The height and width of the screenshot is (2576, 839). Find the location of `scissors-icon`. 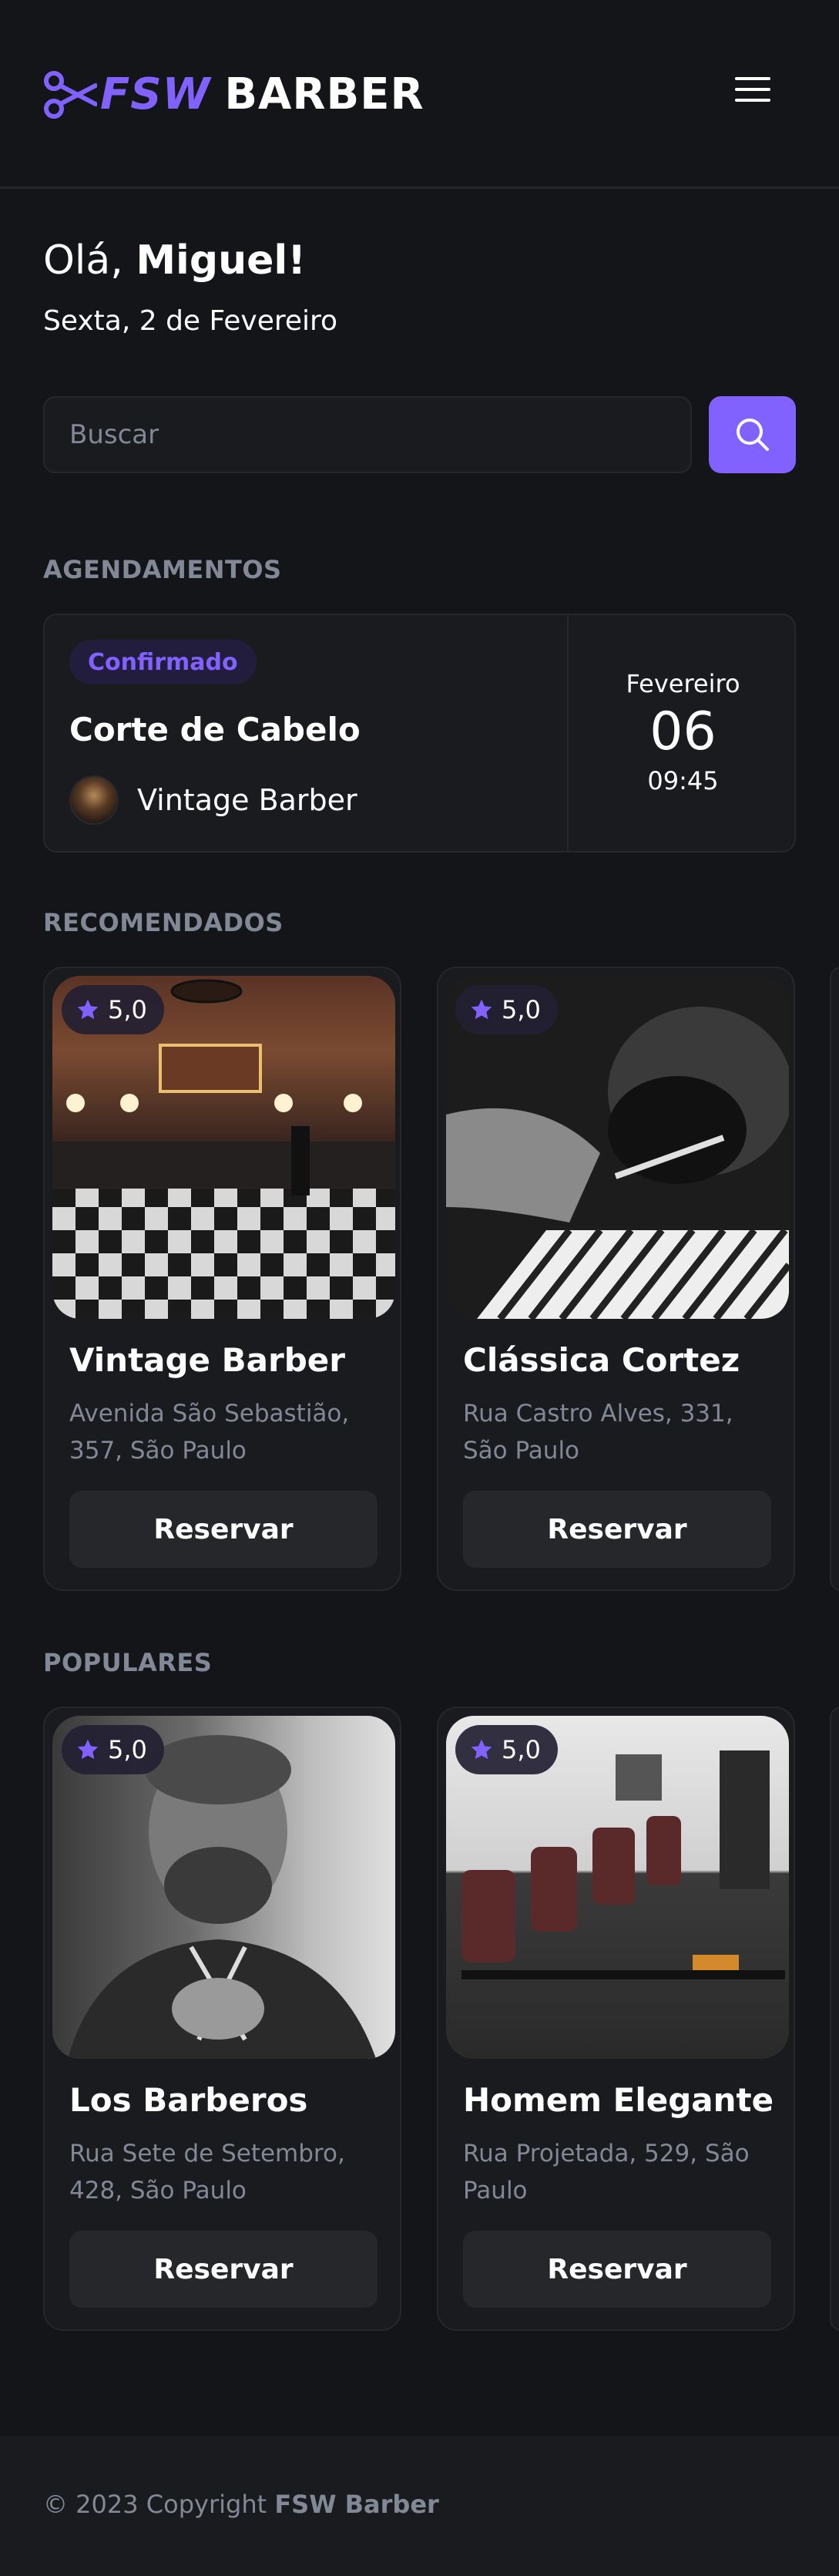

scissors-icon is located at coordinates (70, 94).